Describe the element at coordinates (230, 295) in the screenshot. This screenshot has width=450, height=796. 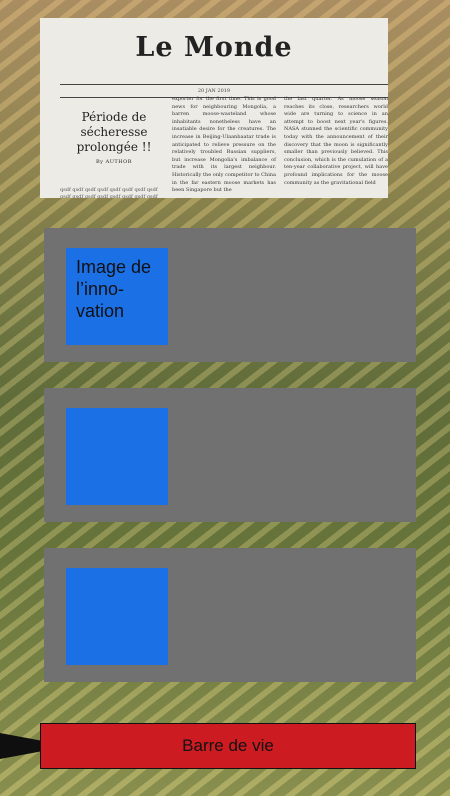
I see `innovation-card-1: Image de l’inno-vation` at that location.